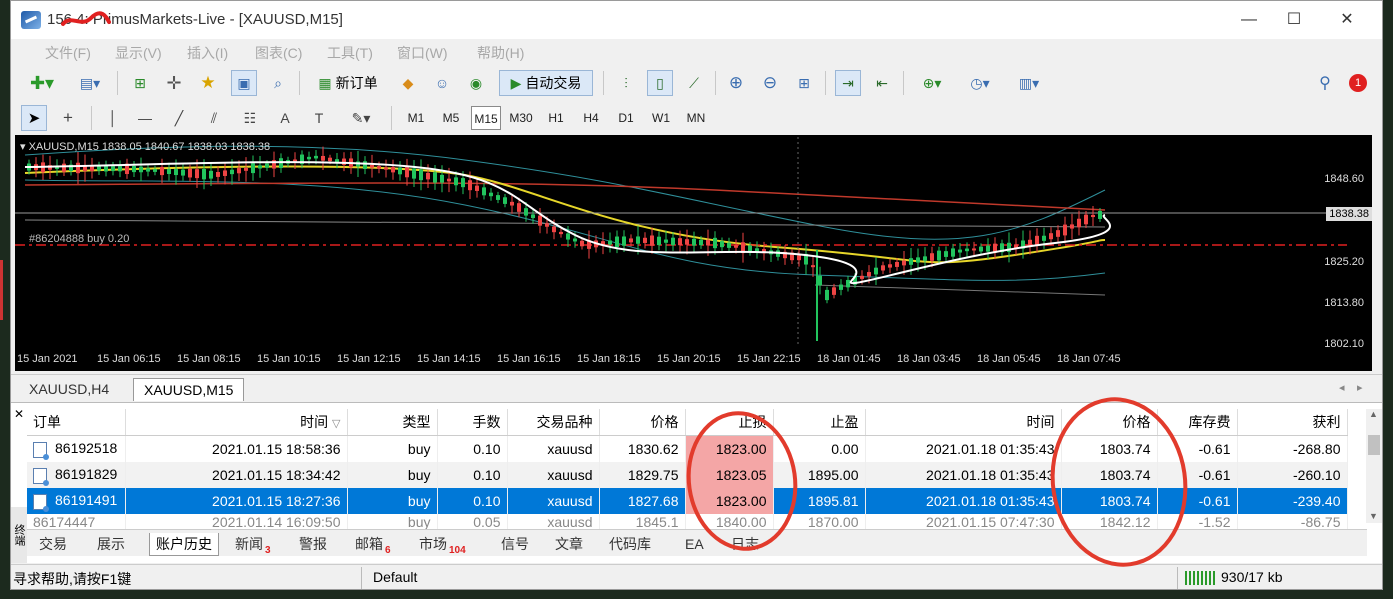  I want to click on tab-articles: 文章, so click(569, 544).